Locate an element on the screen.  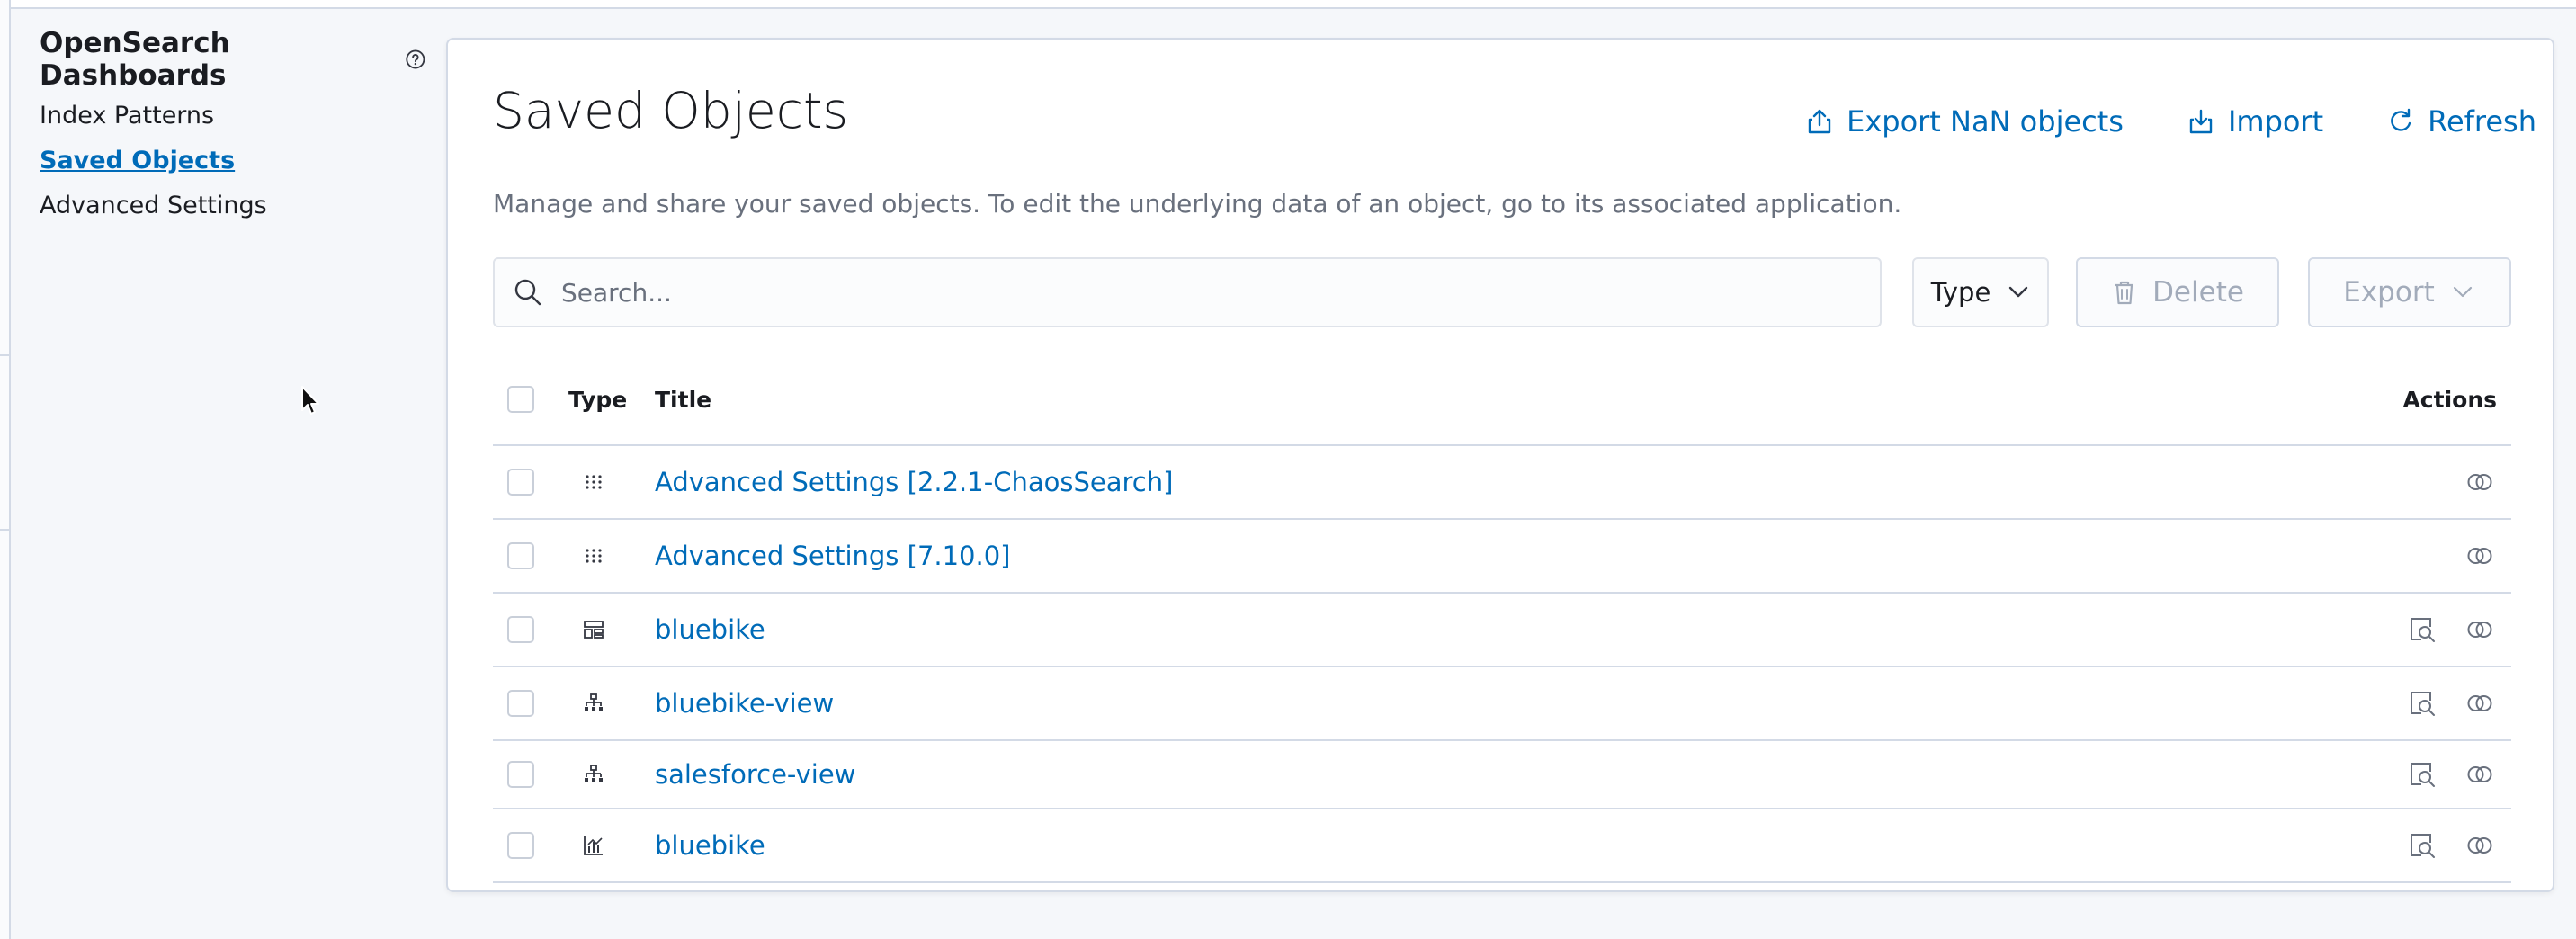
table-header: Type Title Actions is located at coordinates (1502, 400).